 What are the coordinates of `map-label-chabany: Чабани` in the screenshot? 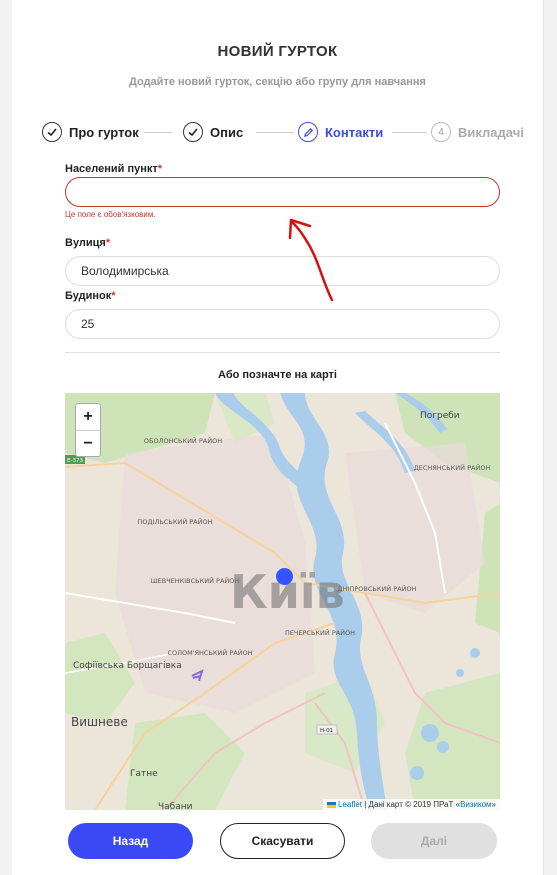 It's located at (175, 806).